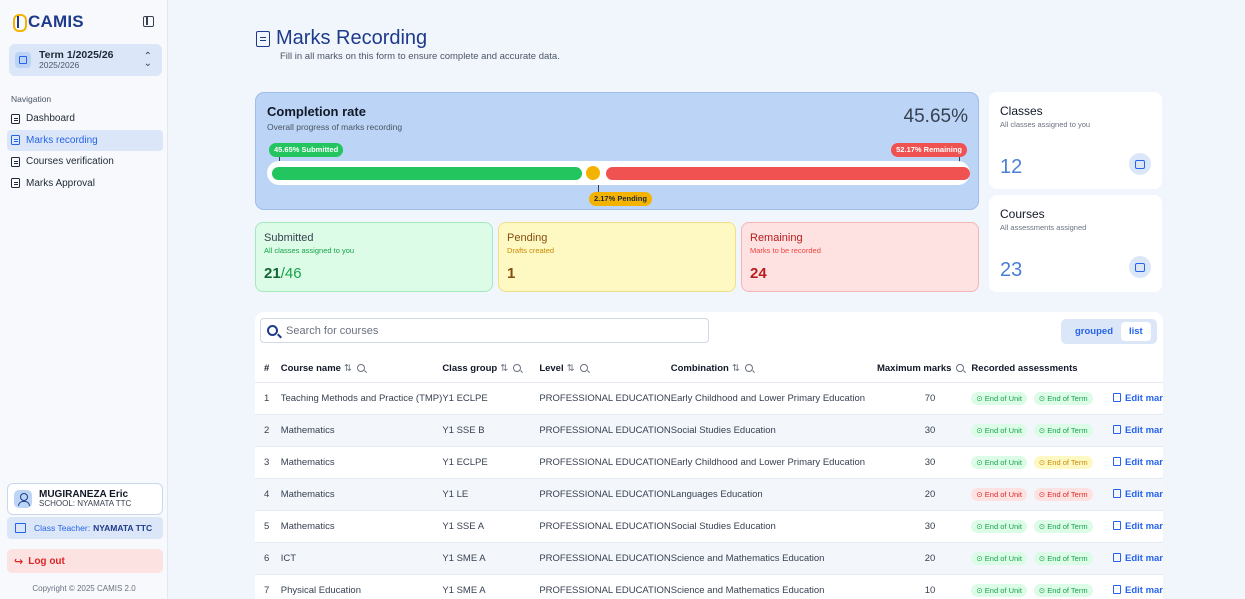 Image resolution: width=1245 pixels, height=599 pixels. I want to click on level: PROFESSIONAL EDUCATION, so click(605, 430).